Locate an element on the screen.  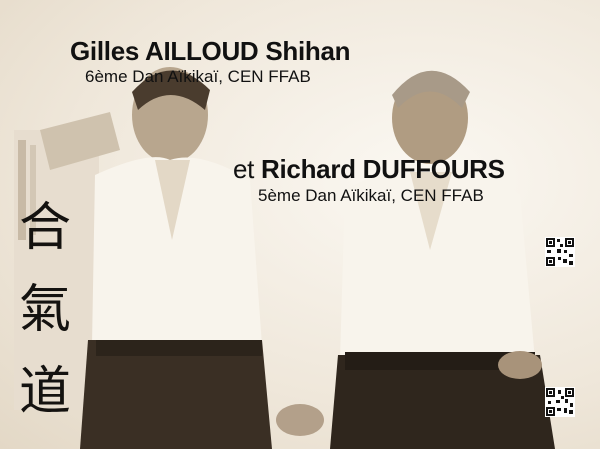
kanji-do: 道 is located at coordinates (44, 392).